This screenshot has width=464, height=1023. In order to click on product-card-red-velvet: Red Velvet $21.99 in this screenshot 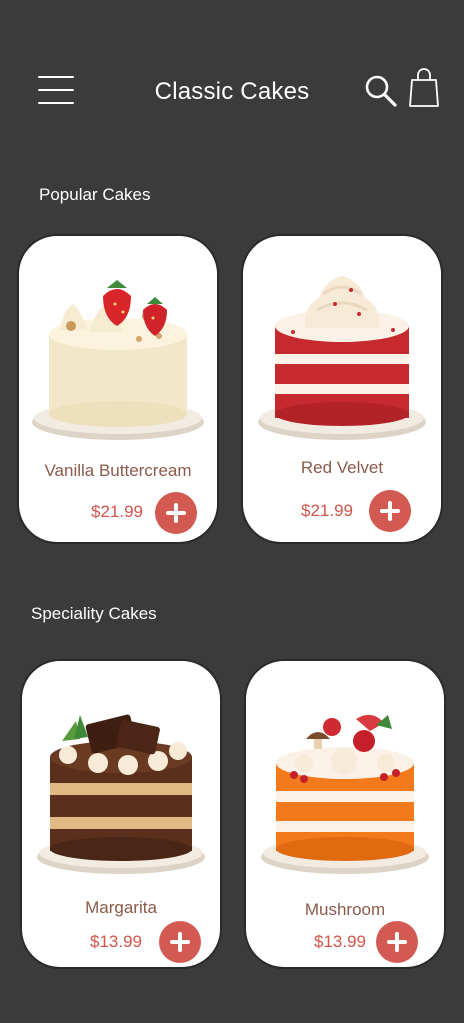, I will do `click(342, 389)`.